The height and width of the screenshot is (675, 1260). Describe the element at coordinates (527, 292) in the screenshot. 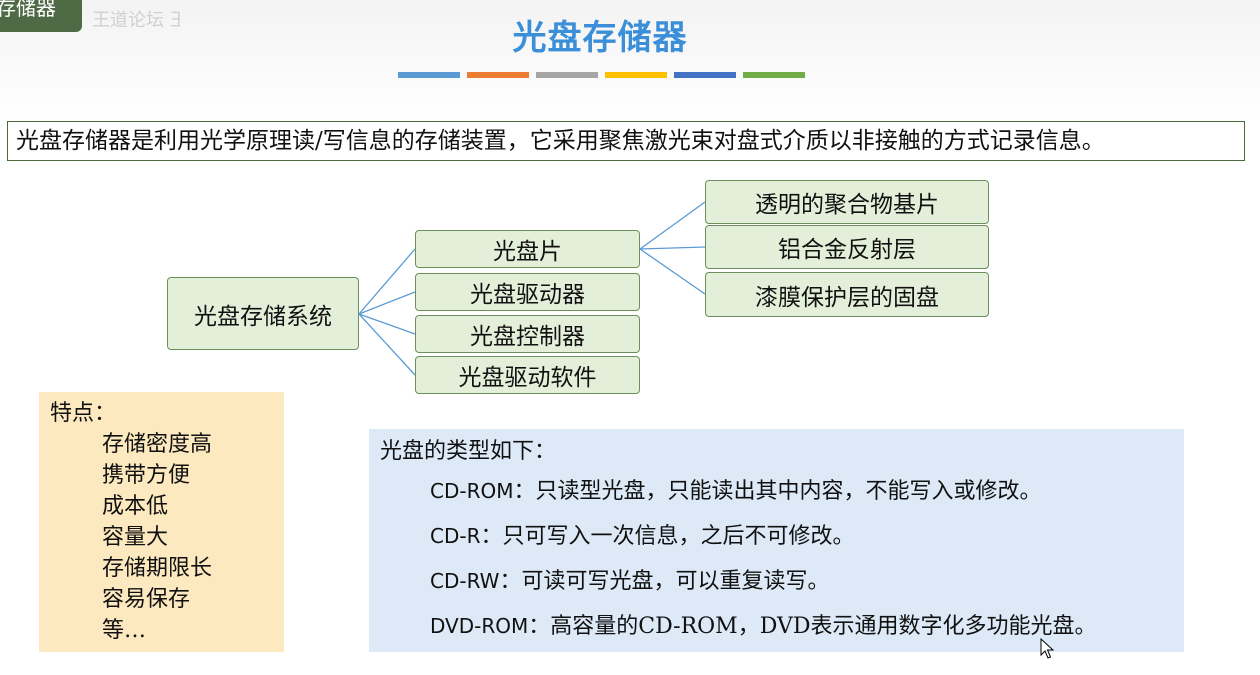

I see `node-drive: 光盘驱动器` at that location.